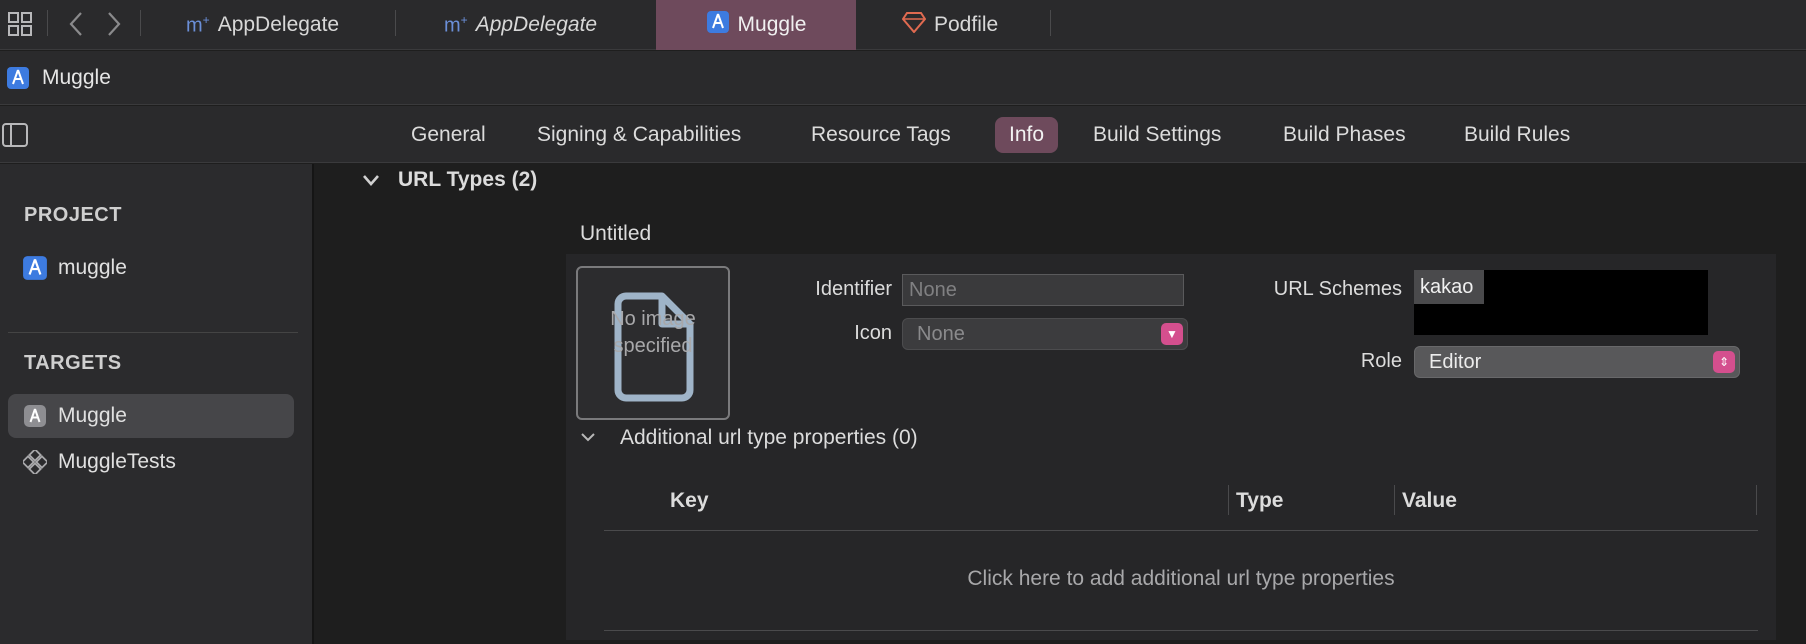 This screenshot has width=1806, height=644. Describe the element at coordinates (966, 24) in the screenshot. I see `file-tab-label: Podfile` at that location.